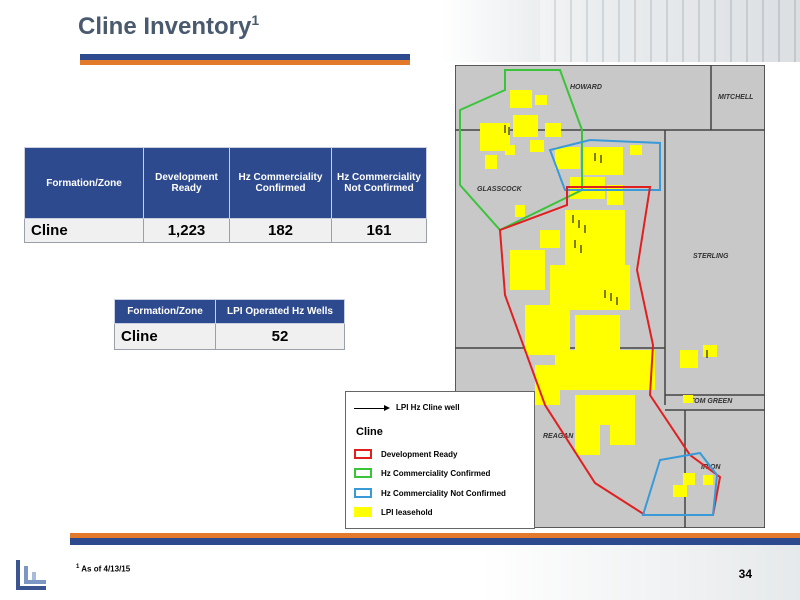  I want to click on header-band-orange, so click(245, 62).